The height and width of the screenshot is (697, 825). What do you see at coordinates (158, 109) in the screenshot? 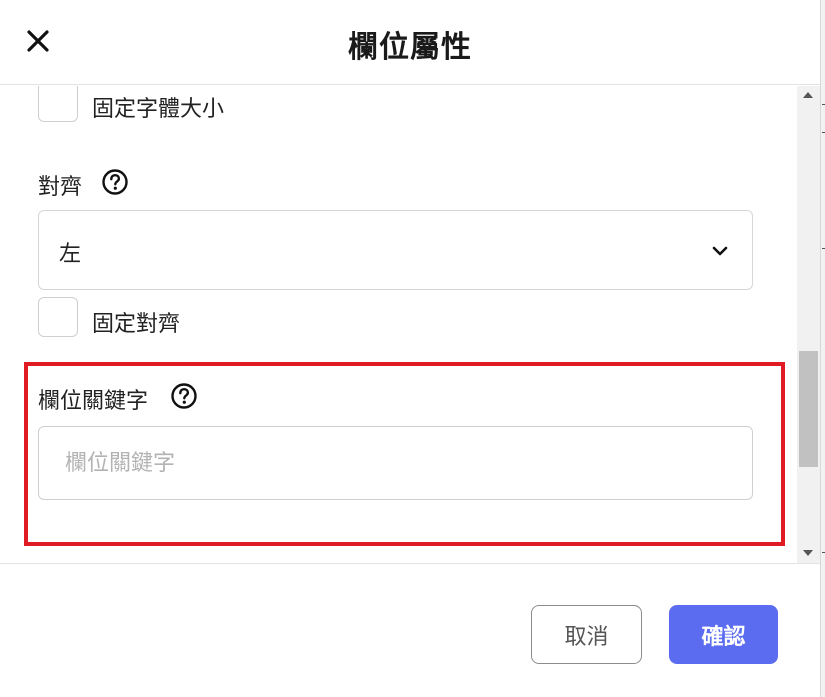
I see `fixed-font-size-label: 固定字體大小` at bounding box center [158, 109].